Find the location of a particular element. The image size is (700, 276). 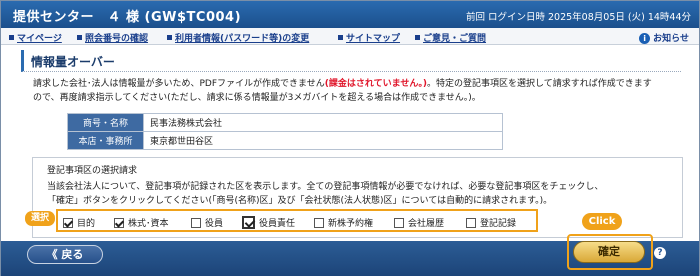

back-button: 《 戻る is located at coordinates (65, 254).